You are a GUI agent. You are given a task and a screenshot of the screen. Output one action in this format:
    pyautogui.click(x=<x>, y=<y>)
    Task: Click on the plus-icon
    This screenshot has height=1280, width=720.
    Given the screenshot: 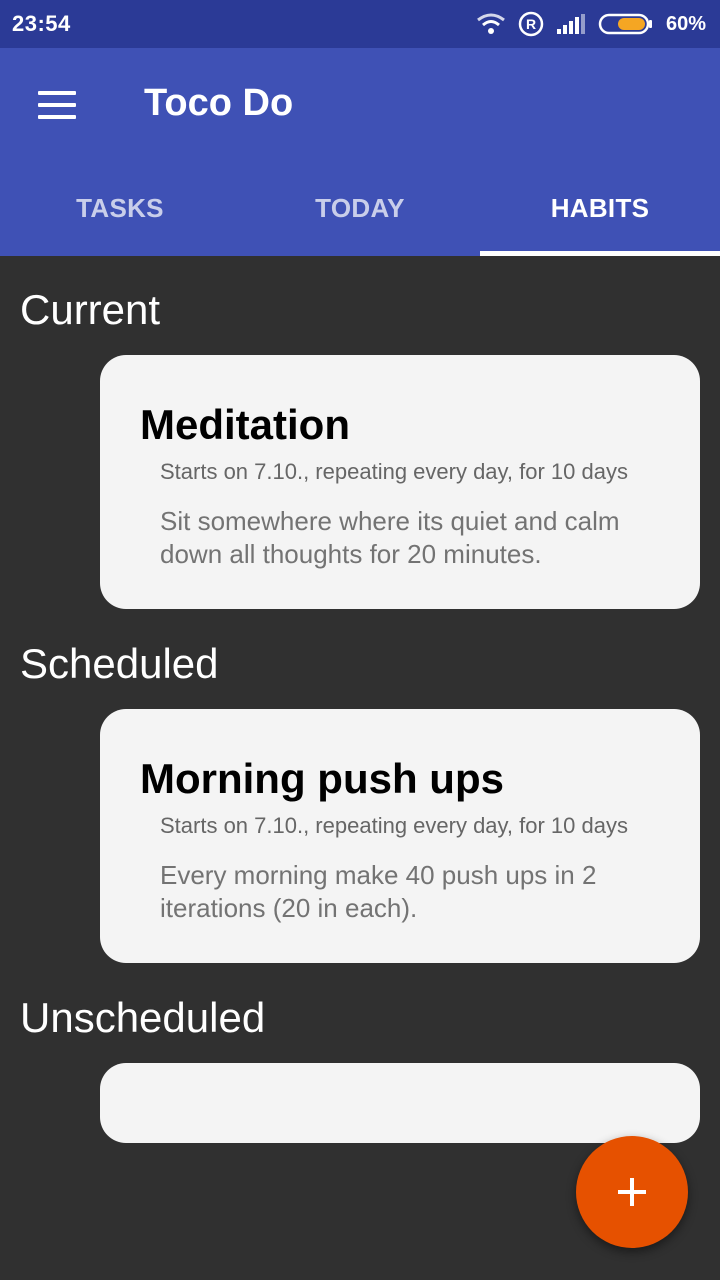 What is the action you would take?
    pyautogui.click(x=632, y=1192)
    